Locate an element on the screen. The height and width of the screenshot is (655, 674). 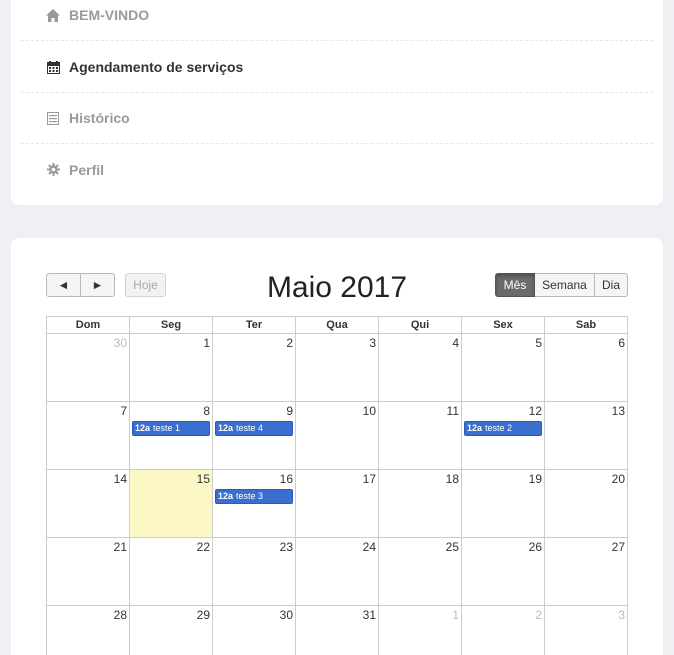
week-row: 30 1 2 3 4 5 6 is located at coordinates (337, 368).